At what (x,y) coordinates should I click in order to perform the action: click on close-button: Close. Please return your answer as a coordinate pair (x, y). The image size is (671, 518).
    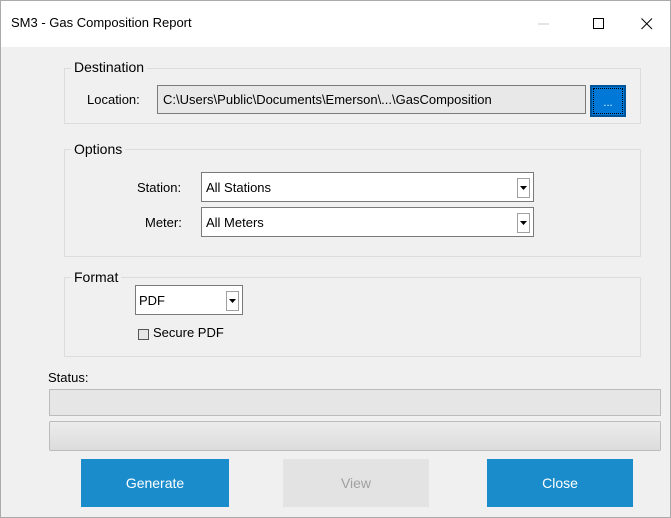
    Looking at the image, I should click on (560, 483).